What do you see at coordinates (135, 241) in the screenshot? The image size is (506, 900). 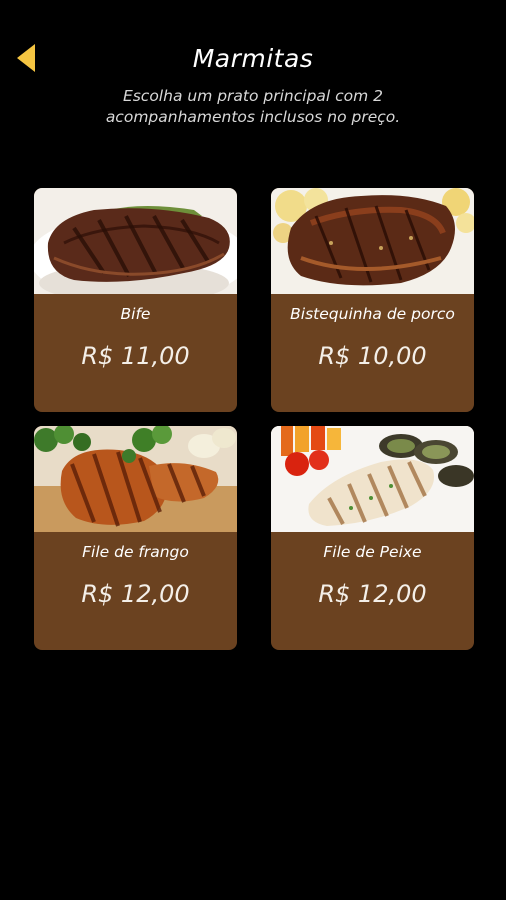 I see `steak-photo` at bounding box center [135, 241].